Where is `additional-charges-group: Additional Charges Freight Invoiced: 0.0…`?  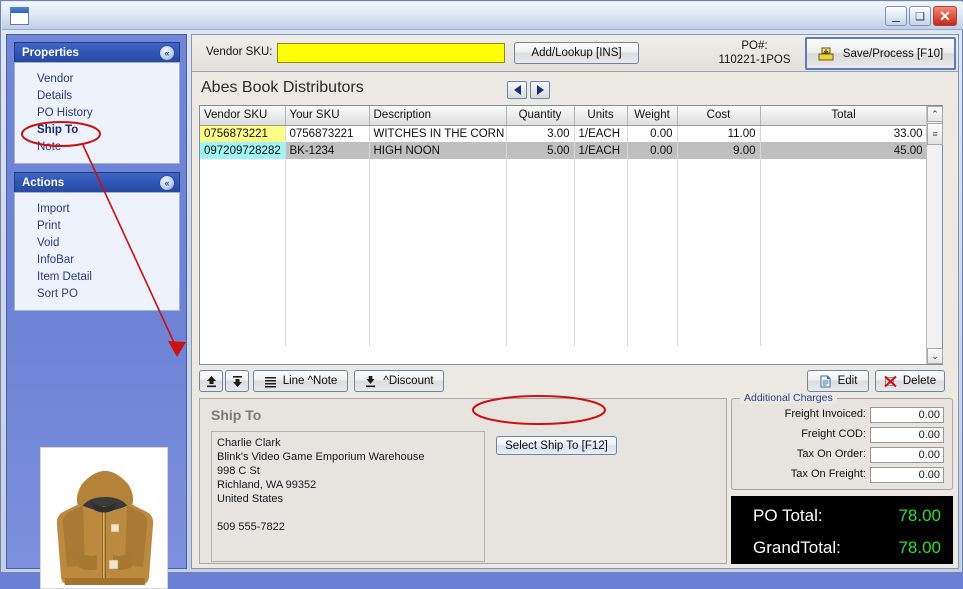 additional-charges-group: Additional Charges Freight Invoiced: 0.0… is located at coordinates (842, 441).